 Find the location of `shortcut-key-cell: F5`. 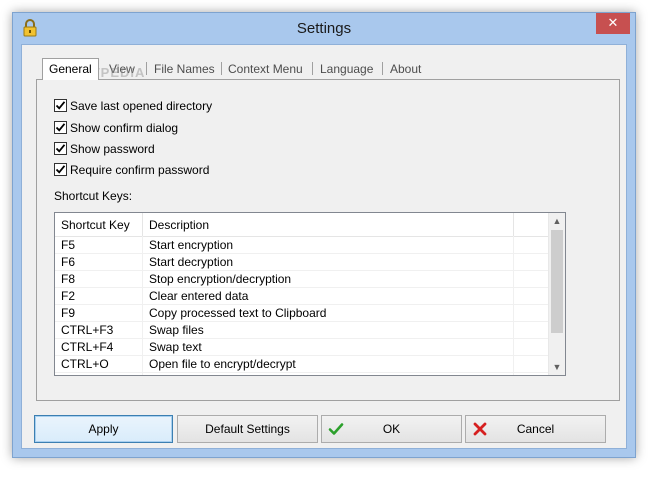

shortcut-key-cell: F5 is located at coordinates (68, 245).